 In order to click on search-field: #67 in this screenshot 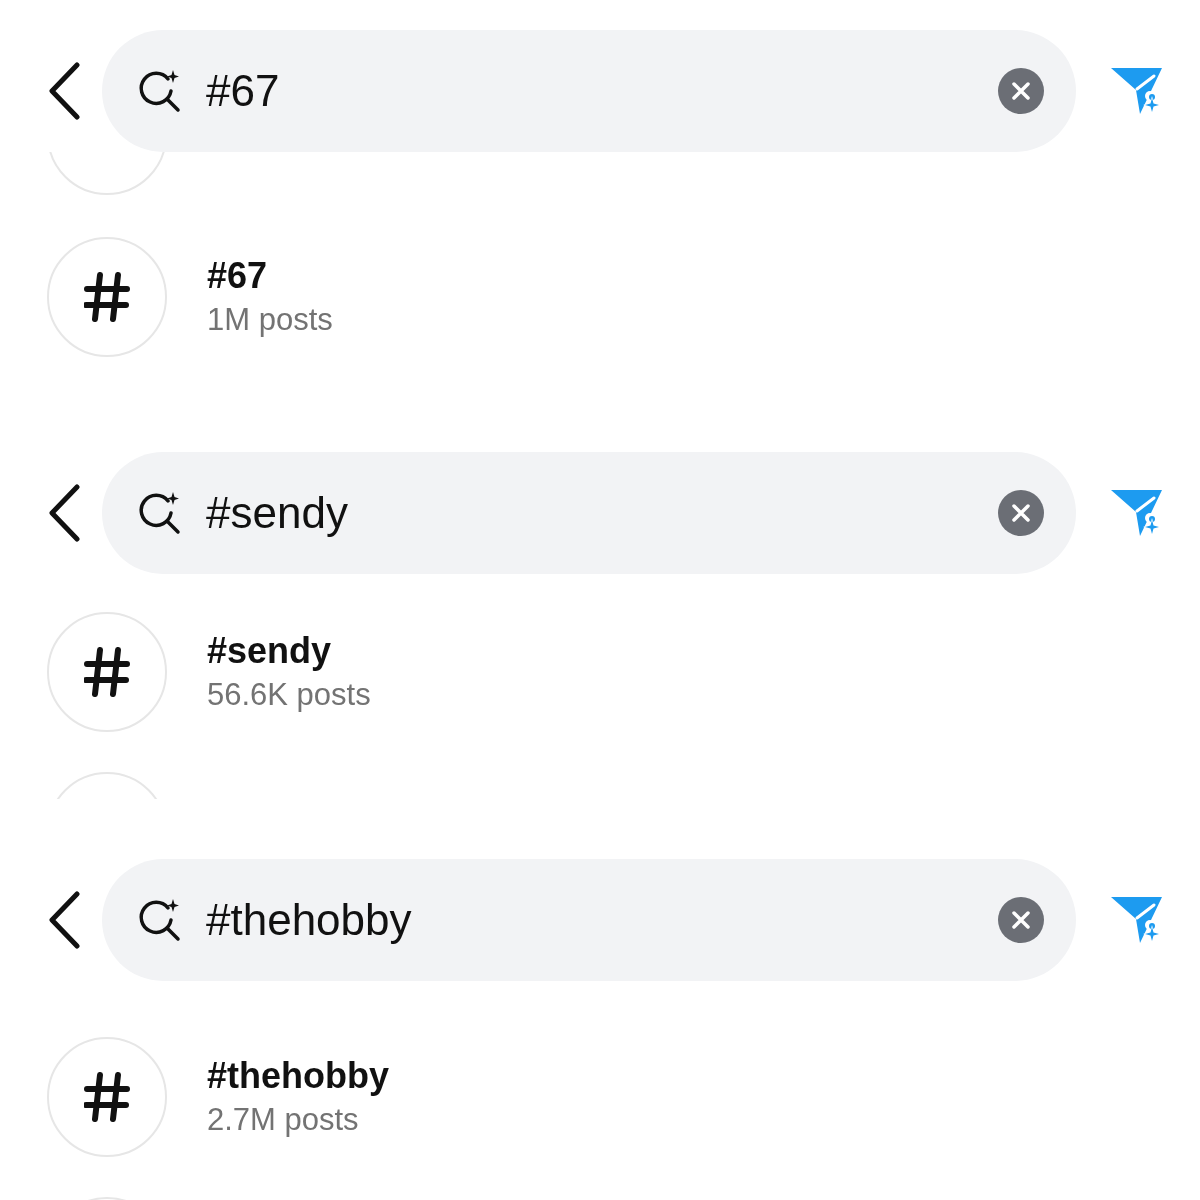, I will do `click(589, 91)`.